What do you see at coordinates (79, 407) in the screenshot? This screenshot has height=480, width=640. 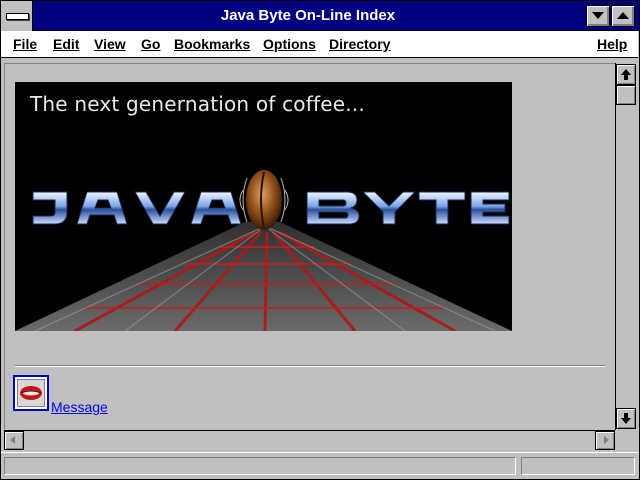 I see `message-link: Message` at bounding box center [79, 407].